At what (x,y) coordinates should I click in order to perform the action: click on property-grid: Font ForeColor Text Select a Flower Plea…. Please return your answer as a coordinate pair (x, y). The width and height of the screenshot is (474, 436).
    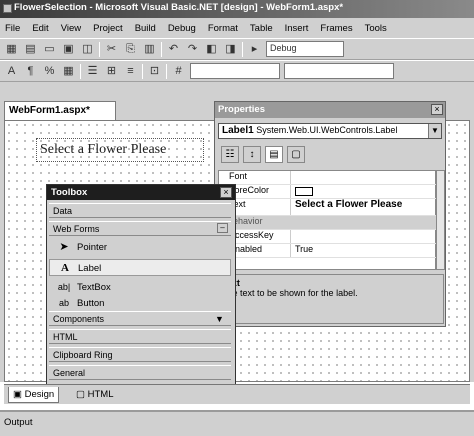
    Looking at the image, I should click on (327, 220).